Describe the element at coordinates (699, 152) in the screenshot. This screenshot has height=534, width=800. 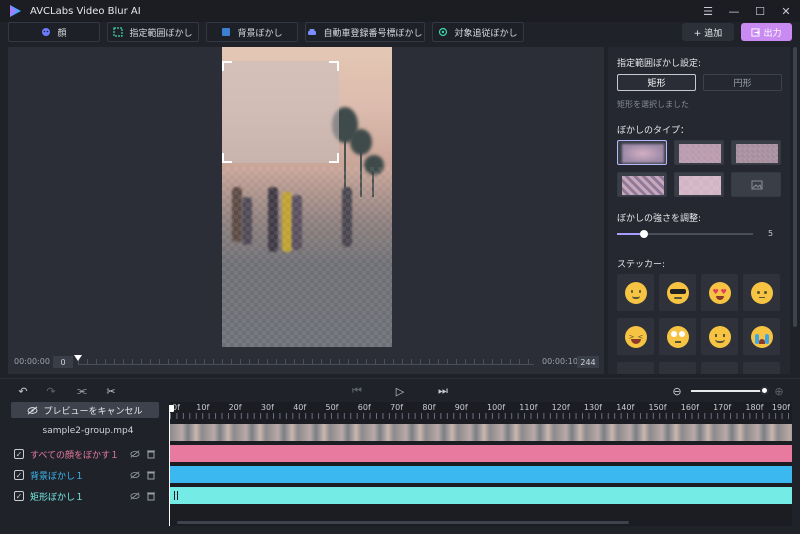
I see `blur-type-mosaic` at that location.